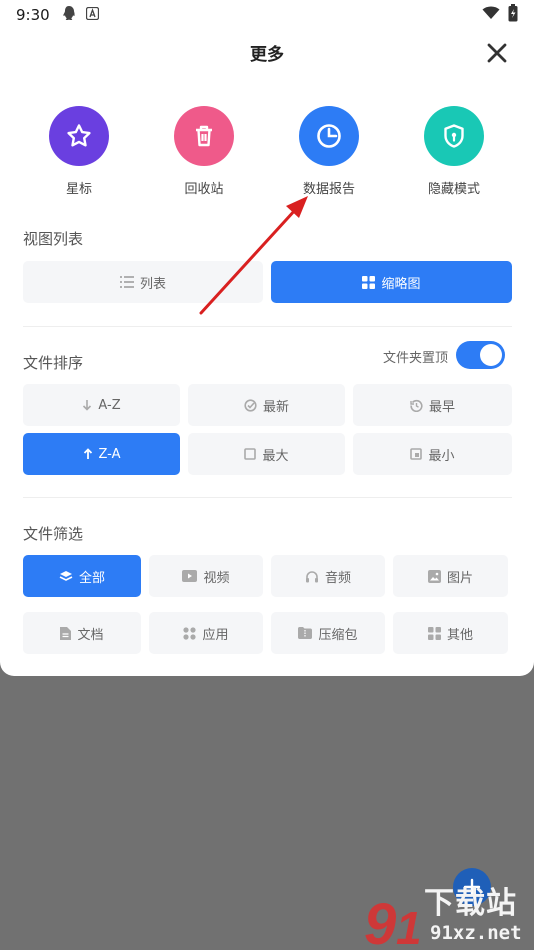  What do you see at coordinates (416, 405) in the screenshot?
I see `history-icon` at bounding box center [416, 405].